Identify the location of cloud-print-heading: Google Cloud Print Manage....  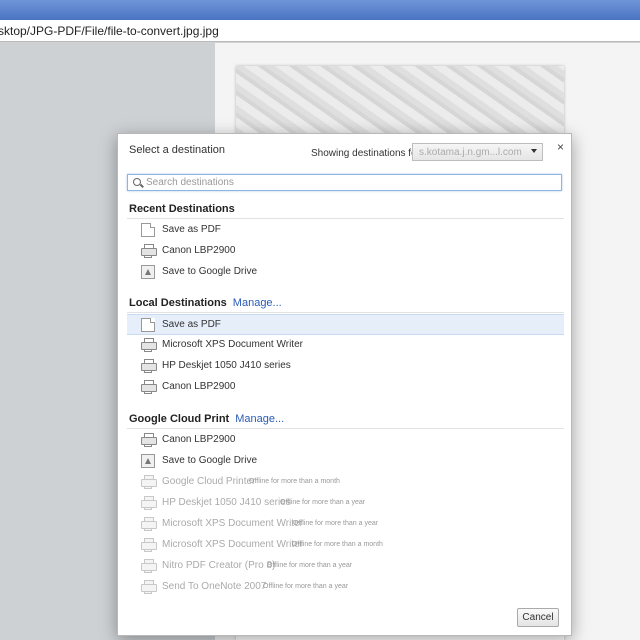
(206, 419).